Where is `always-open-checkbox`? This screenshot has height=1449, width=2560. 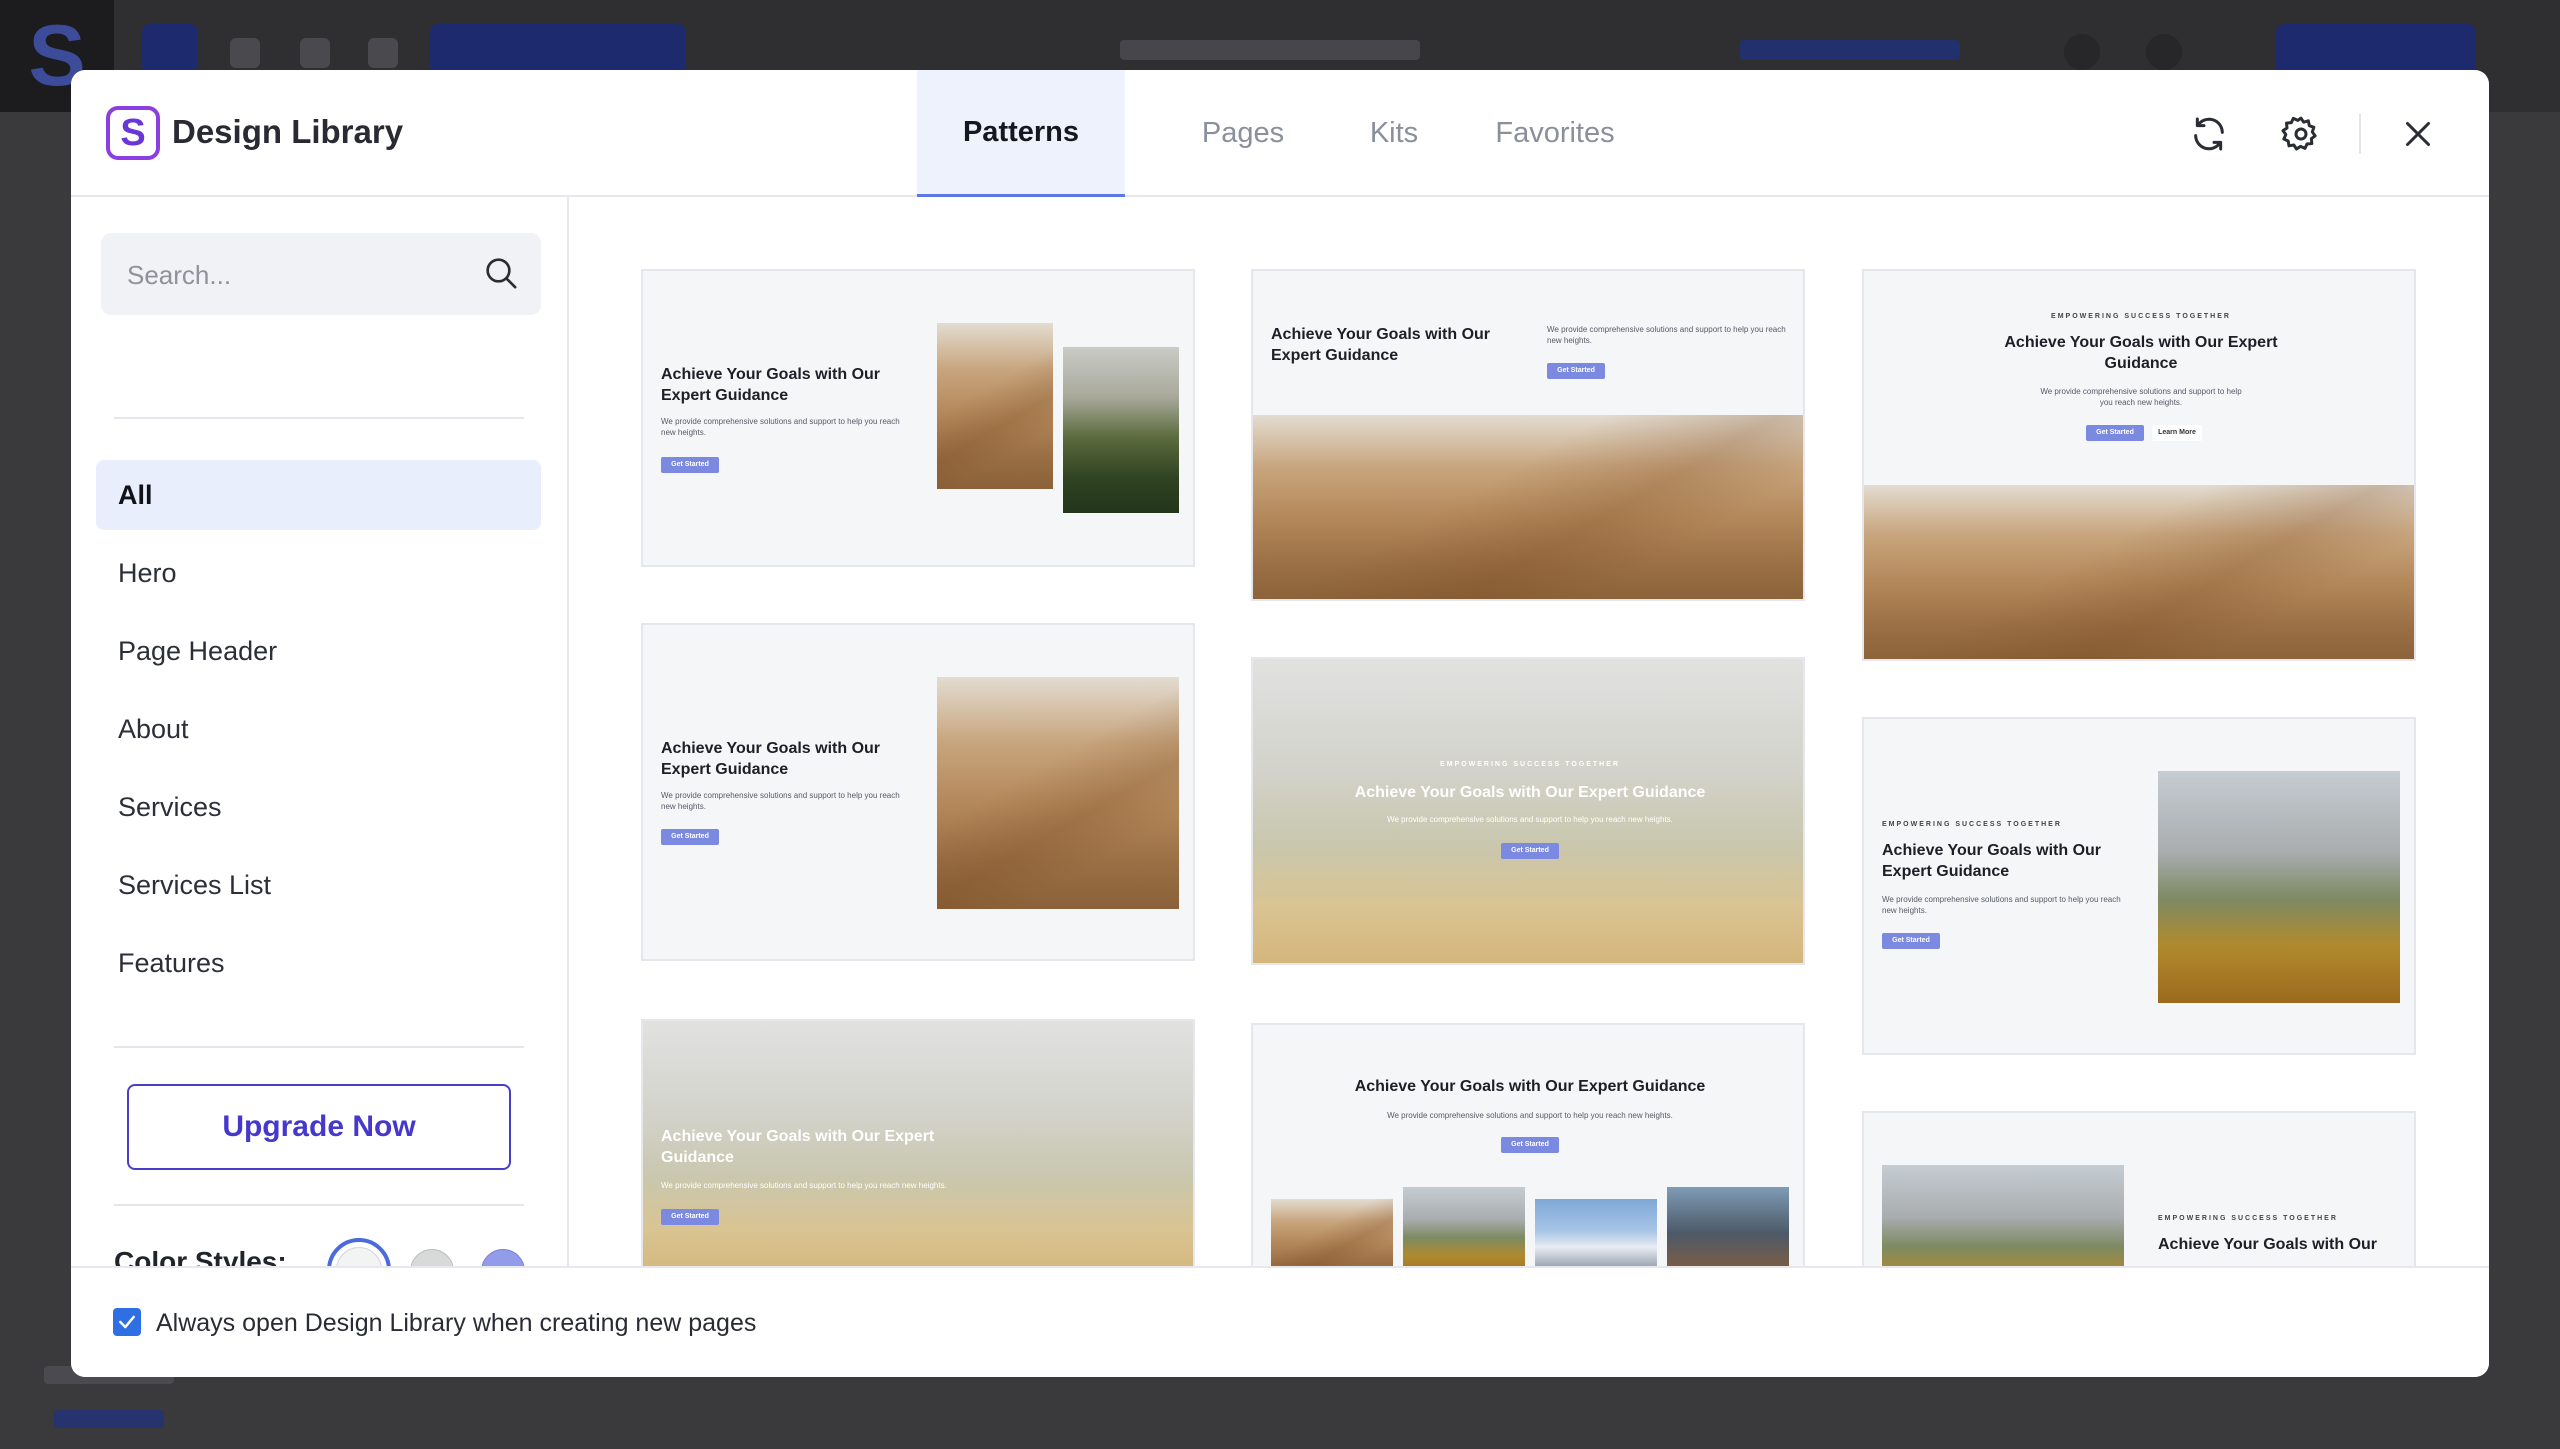
always-open-checkbox is located at coordinates (127, 1322).